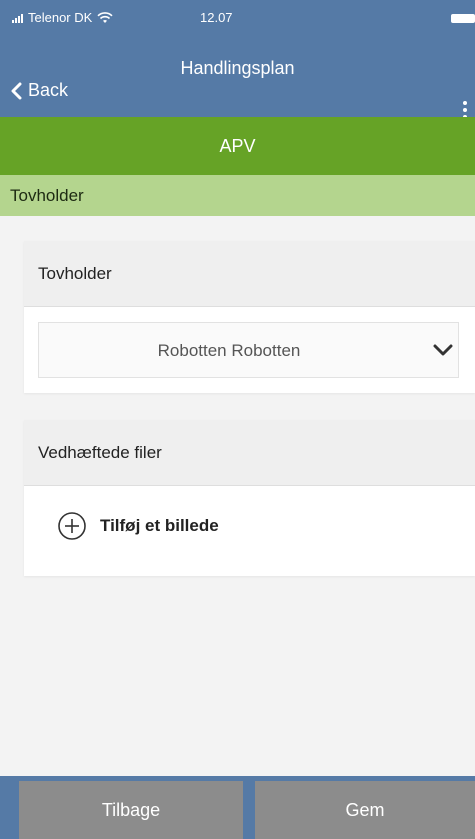 Image resolution: width=475 pixels, height=839 pixels. I want to click on back-button: Back, so click(39, 90).